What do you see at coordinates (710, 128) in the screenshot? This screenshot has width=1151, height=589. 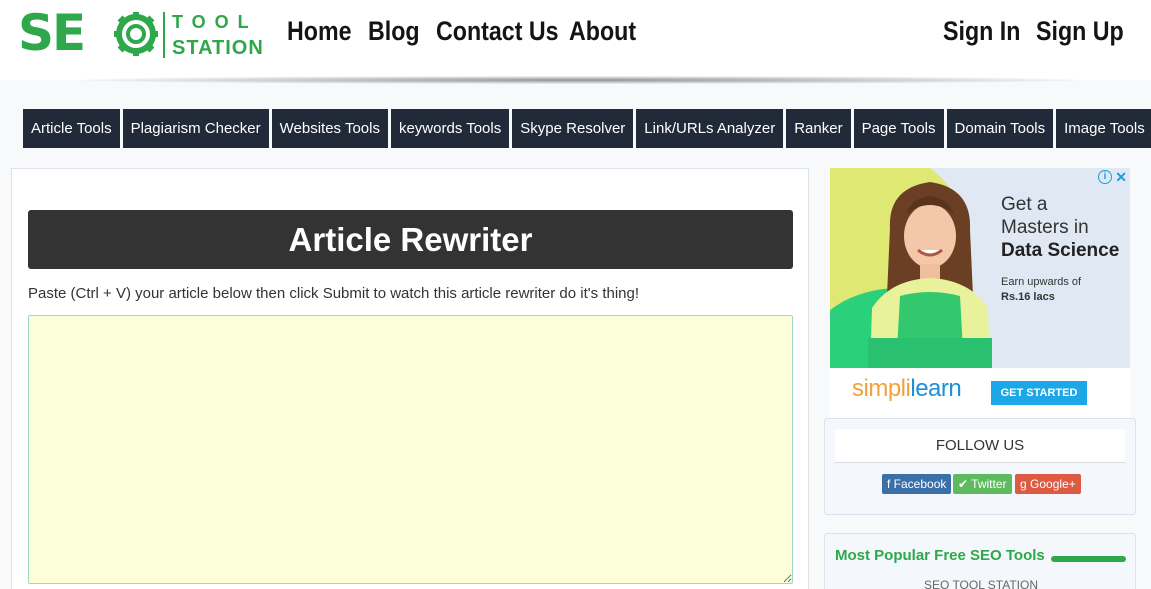 I see `menu-item-link-urls-analyzer: Link/URLs Analyzer` at bounding box center [710, 128].